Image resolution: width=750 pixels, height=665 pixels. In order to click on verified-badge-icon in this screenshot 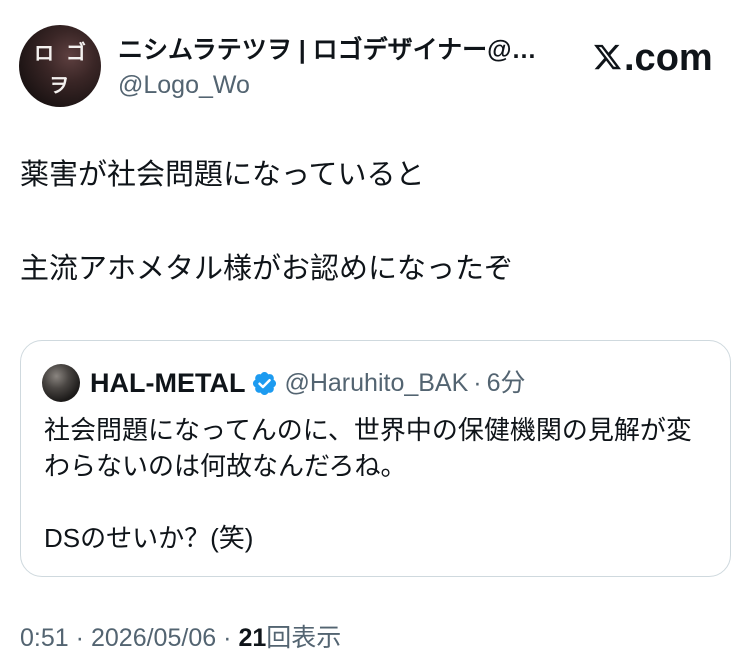, I will do `click(265, 383)`.